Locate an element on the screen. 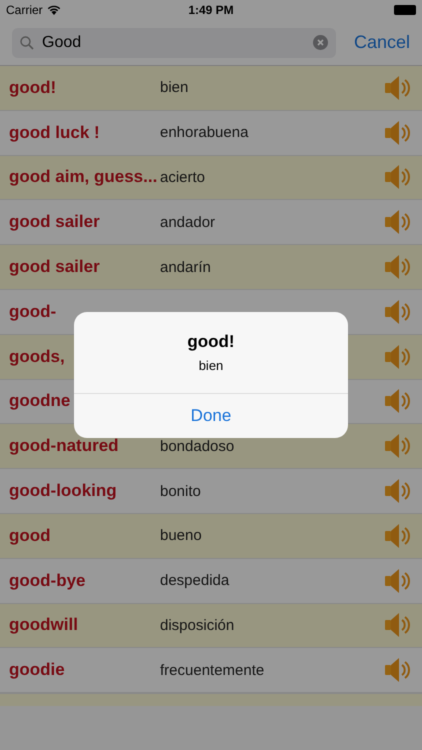 This screenshot has height=750, width=422. word-text: goods, is located at coordinates (37, 356).